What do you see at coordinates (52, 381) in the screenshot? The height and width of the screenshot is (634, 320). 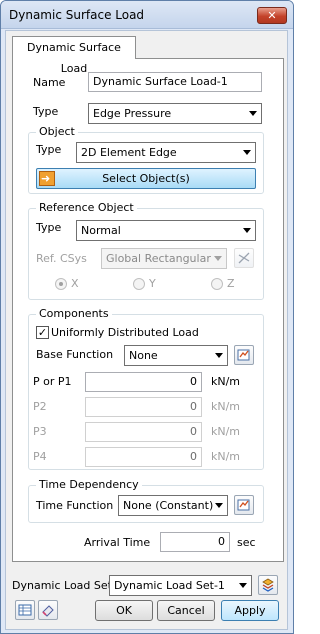 I see `p1-label: P or P1` at bounding box center [52, 381].